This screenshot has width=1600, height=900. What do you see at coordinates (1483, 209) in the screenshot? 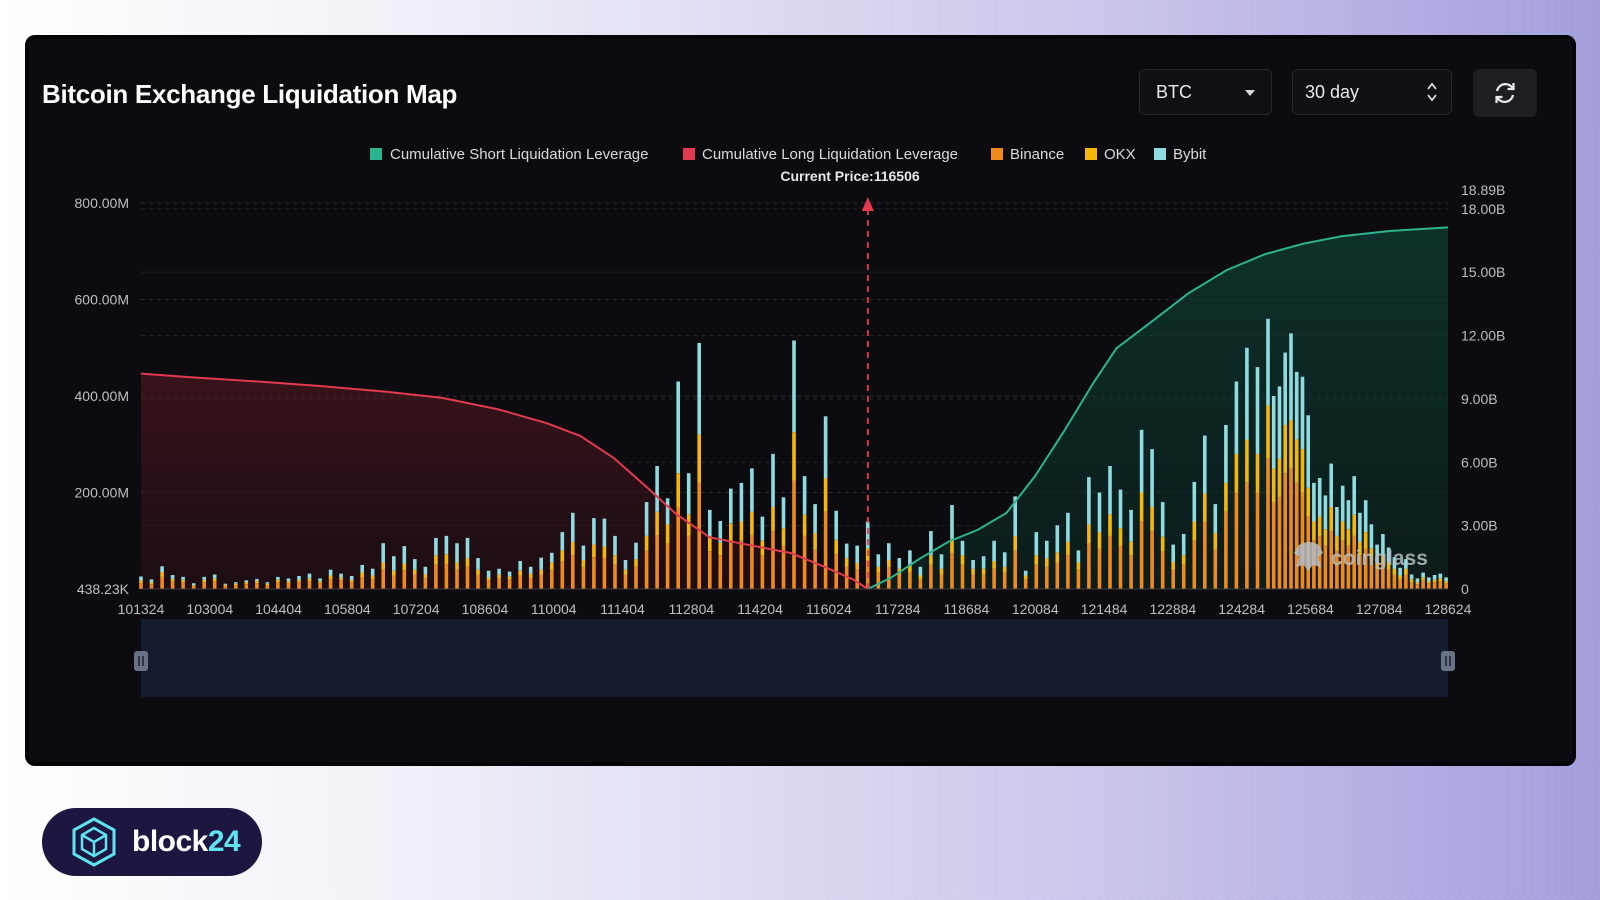
I see `y-right-tick-label: 18.00B` at bounding box center [1483, 209].